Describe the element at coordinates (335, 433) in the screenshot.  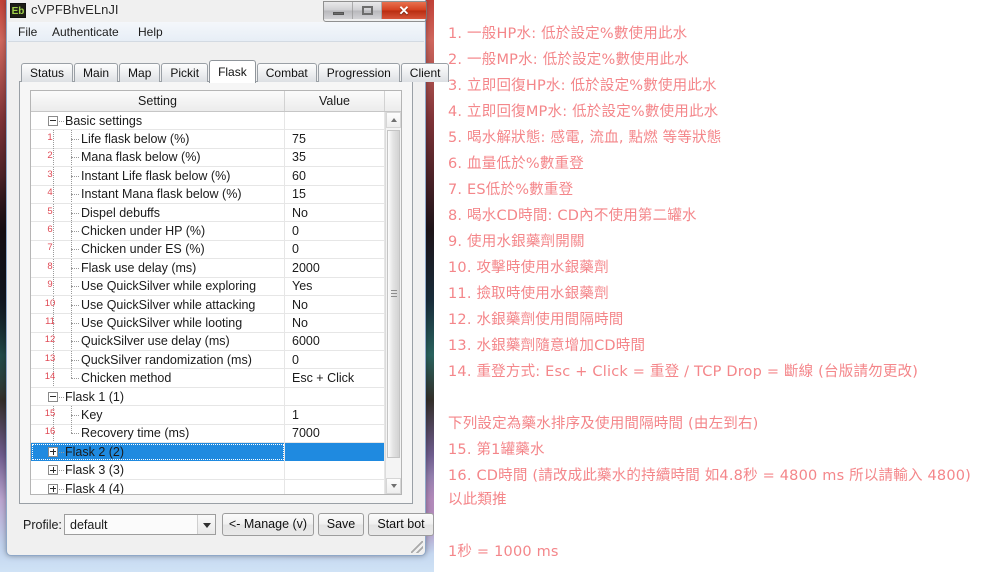
I see `cell-value: 7000` at that location.